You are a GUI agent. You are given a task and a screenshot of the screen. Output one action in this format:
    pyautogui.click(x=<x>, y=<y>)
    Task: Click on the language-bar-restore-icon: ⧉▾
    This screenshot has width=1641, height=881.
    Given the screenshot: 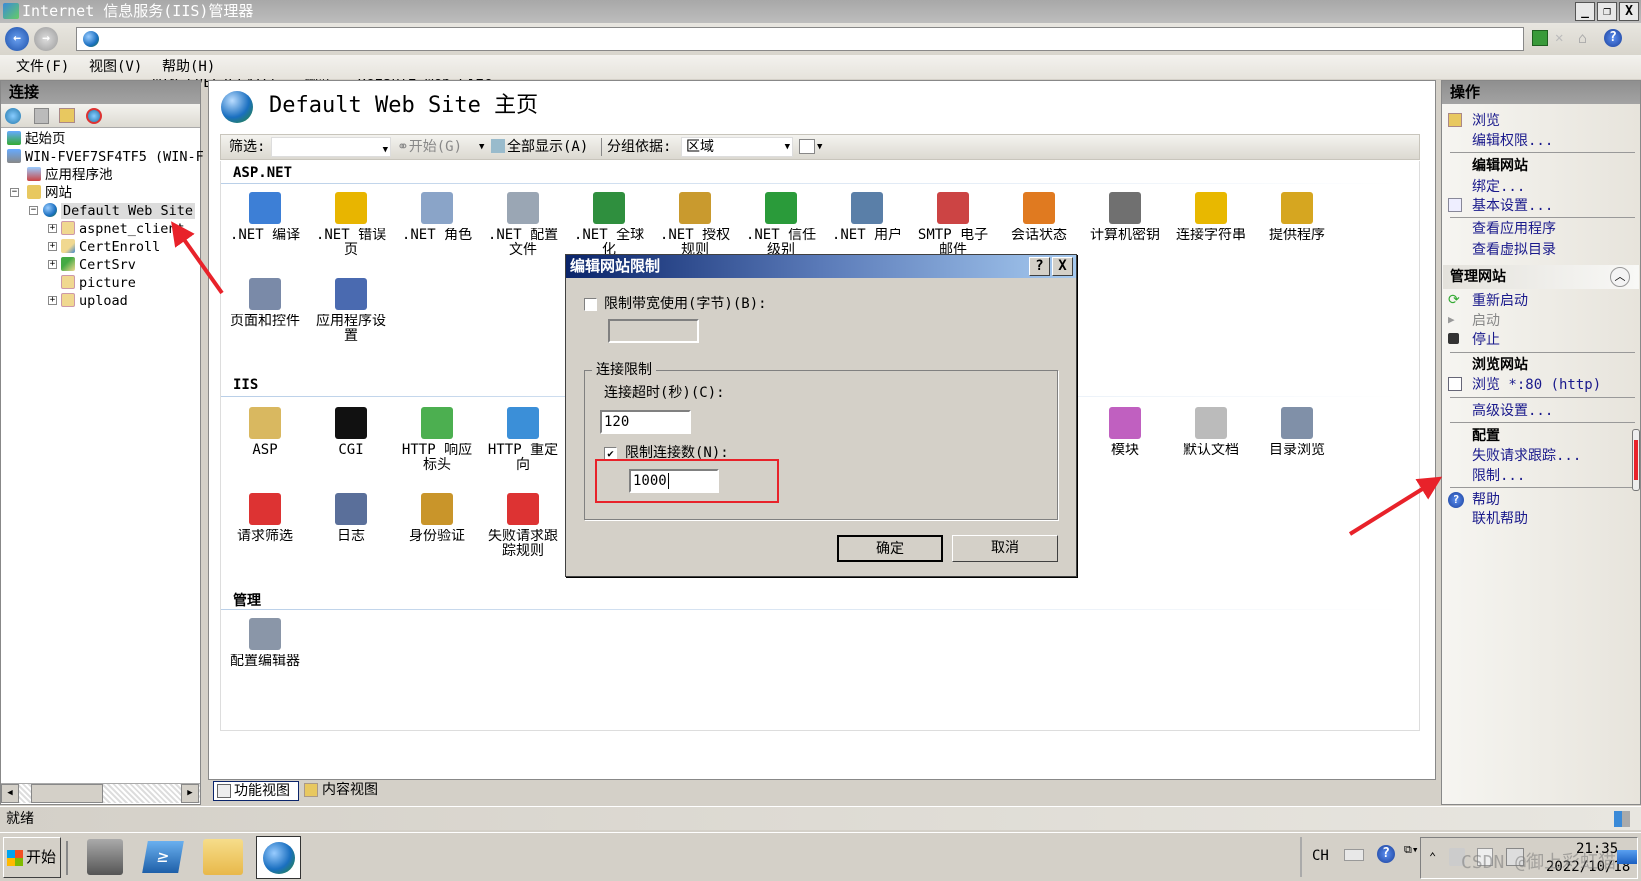 What is the action you would take?
    pyautogui.click(x=1411, y=850)
    